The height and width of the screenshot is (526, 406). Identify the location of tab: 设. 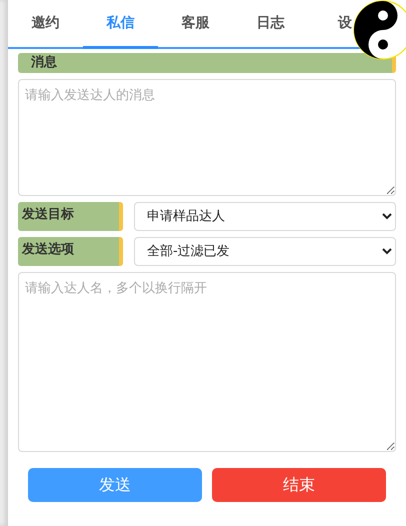
(330, 24).